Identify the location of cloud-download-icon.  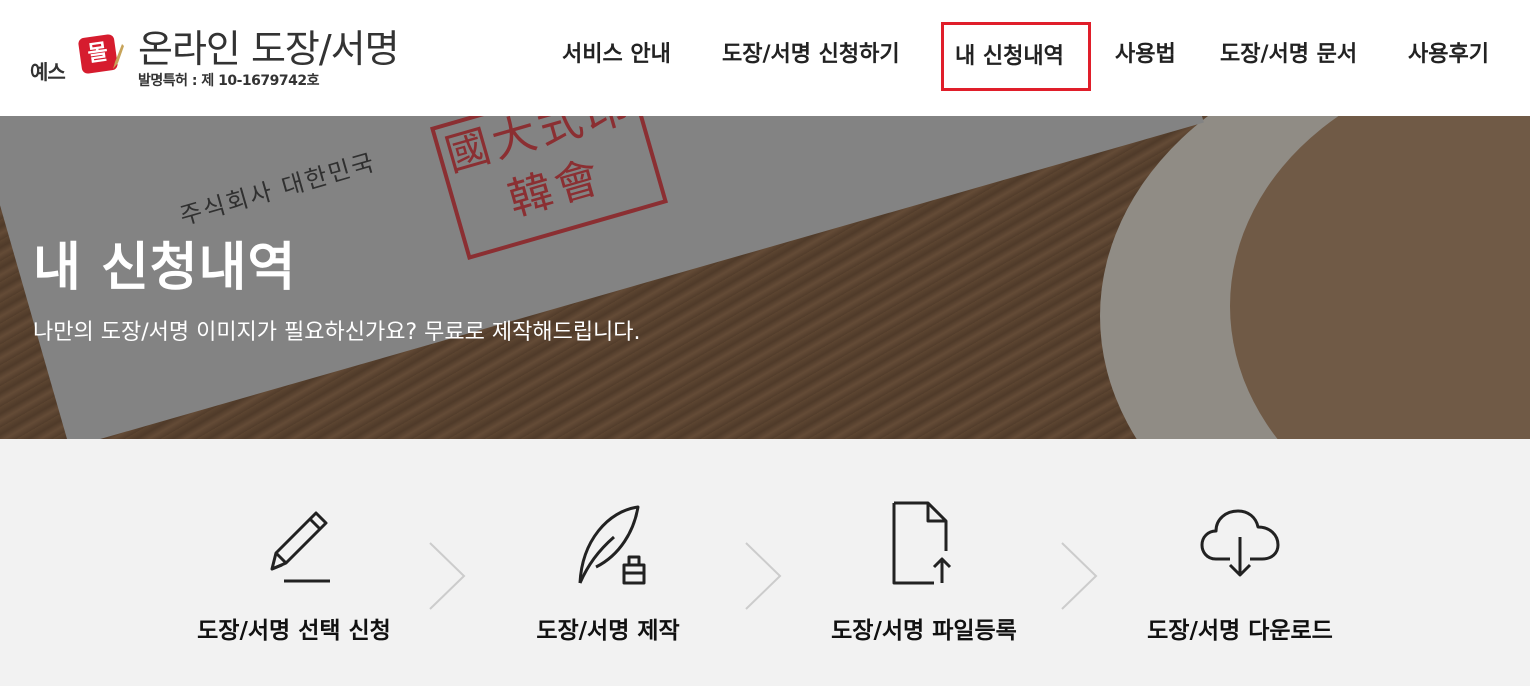
(1240, 543).